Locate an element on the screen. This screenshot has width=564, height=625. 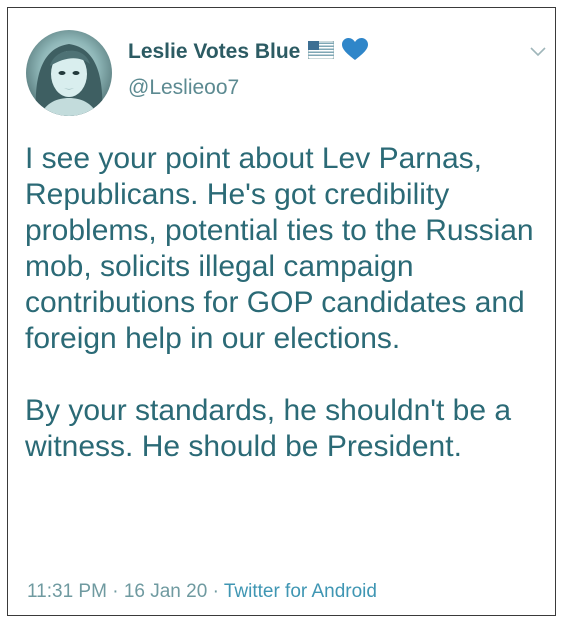
tweet-date: 16 Jan 20 is located at coordinates (165, 591).